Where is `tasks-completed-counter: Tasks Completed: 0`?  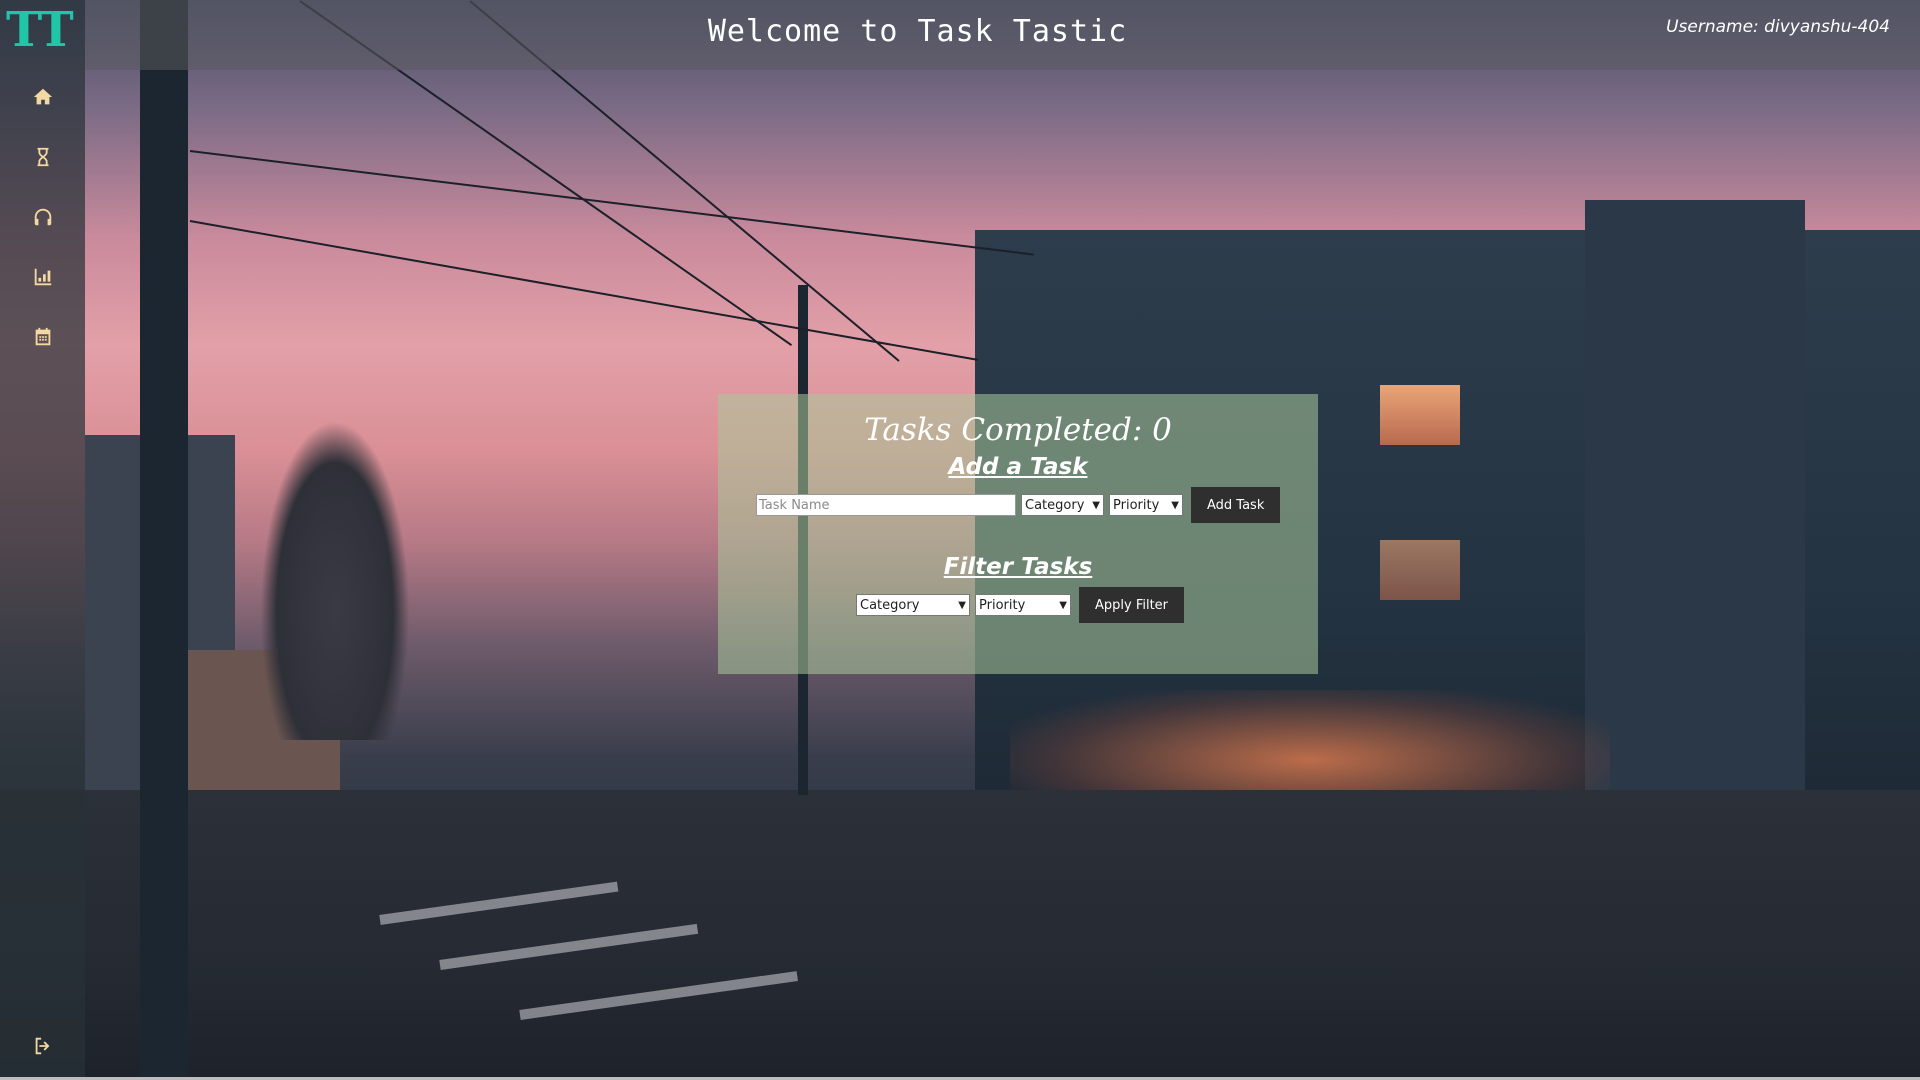 tasks-completed-counter: Tasks Completed: 0 is located at coordinates (1018, 430).